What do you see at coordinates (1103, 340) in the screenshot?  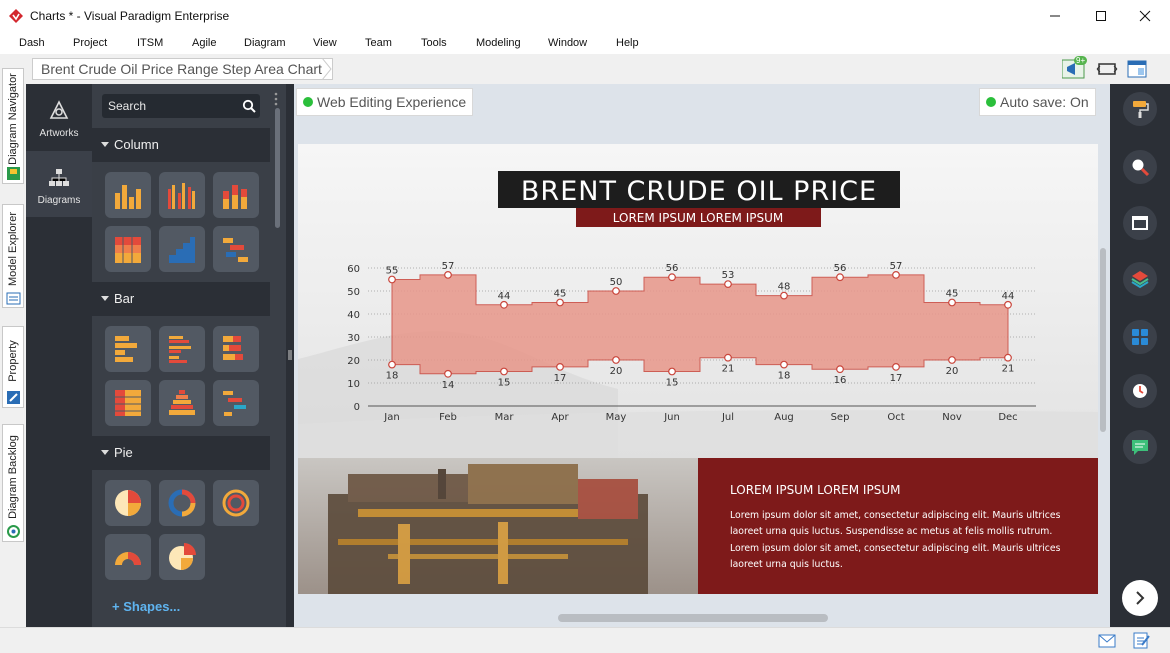 I see `vertical-scrollbar` at bounding box center [1103, 340].